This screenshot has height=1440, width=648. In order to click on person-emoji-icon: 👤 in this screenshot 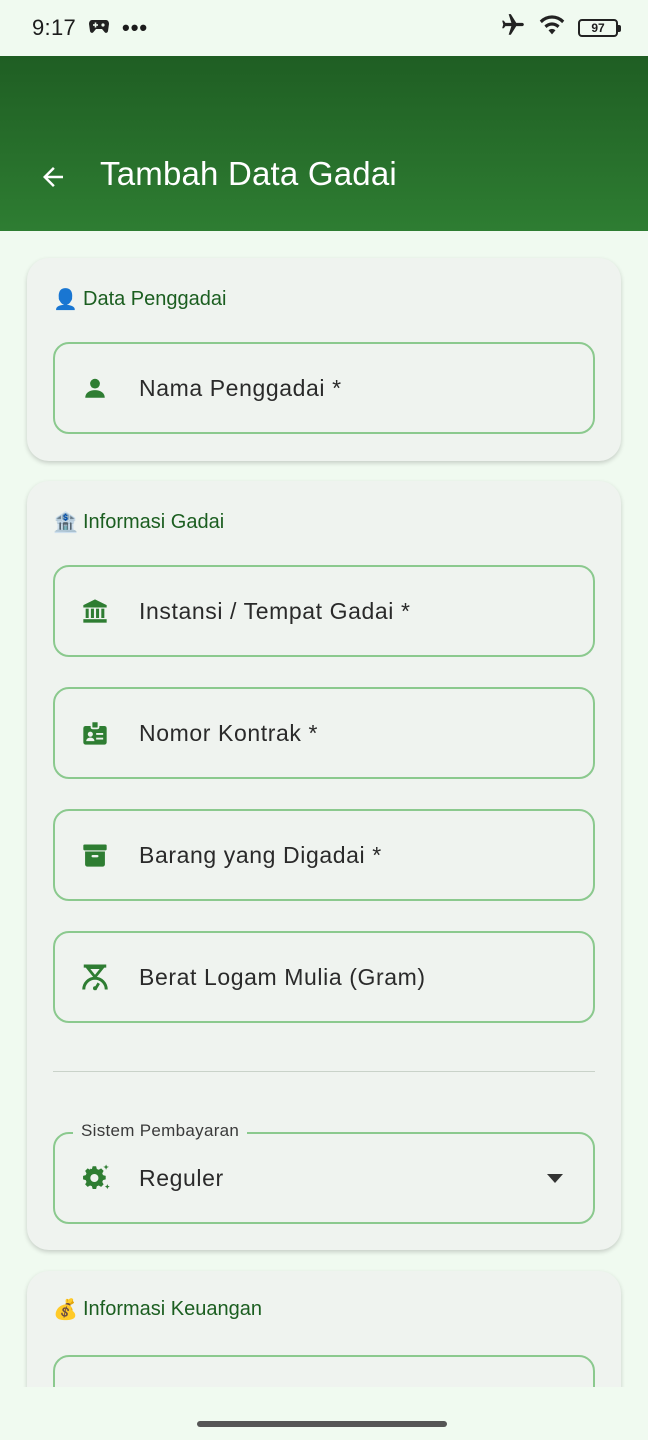, I will do `click(65, 300)`.